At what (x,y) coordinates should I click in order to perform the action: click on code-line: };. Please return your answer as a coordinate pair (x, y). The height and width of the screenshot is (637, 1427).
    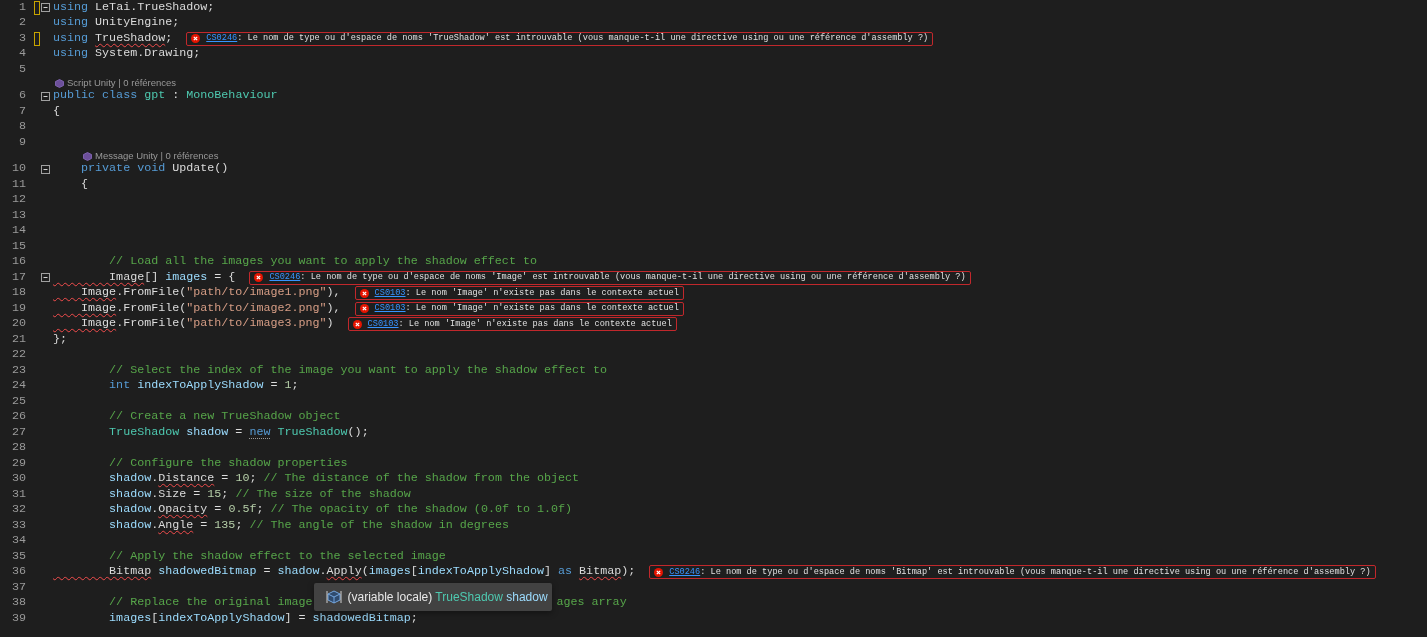
    Looking at the image, I should click on (60, 339).